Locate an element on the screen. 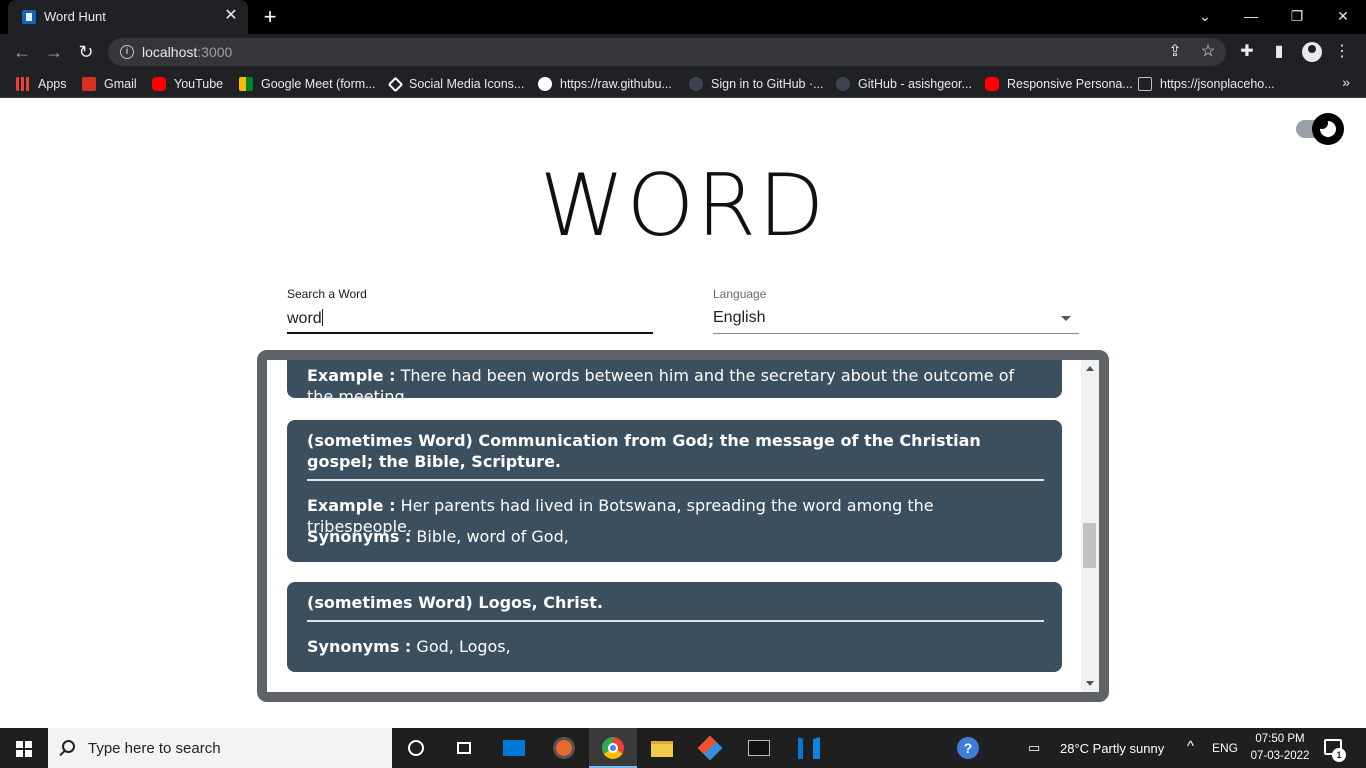 The width and height of the screenshot is (1366, 768). task-view-button is located at coordinates (464, 748).